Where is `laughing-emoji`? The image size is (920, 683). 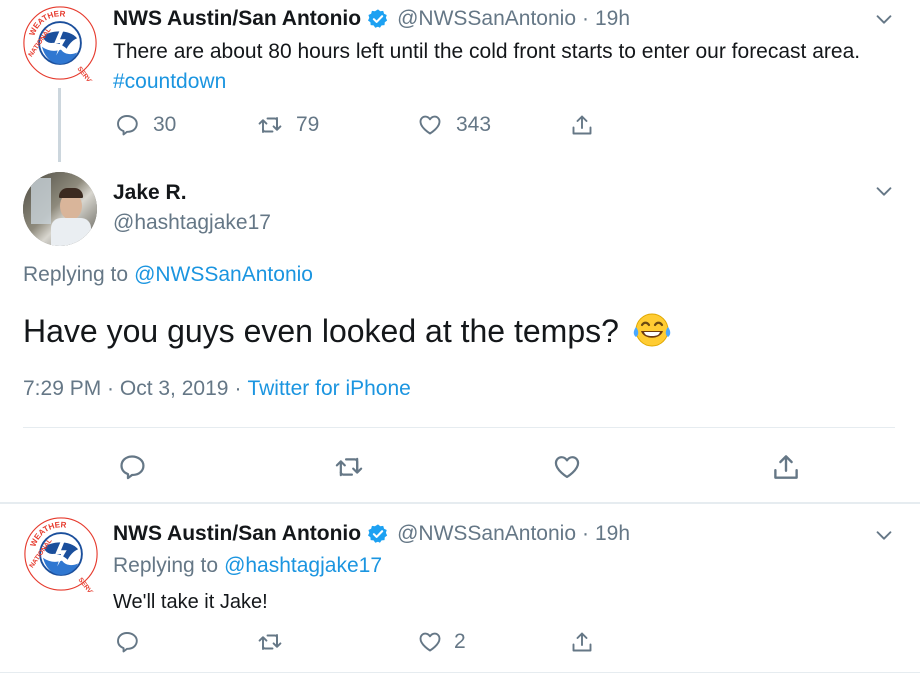 laughing-emoji is located at coordinates (652, 330).